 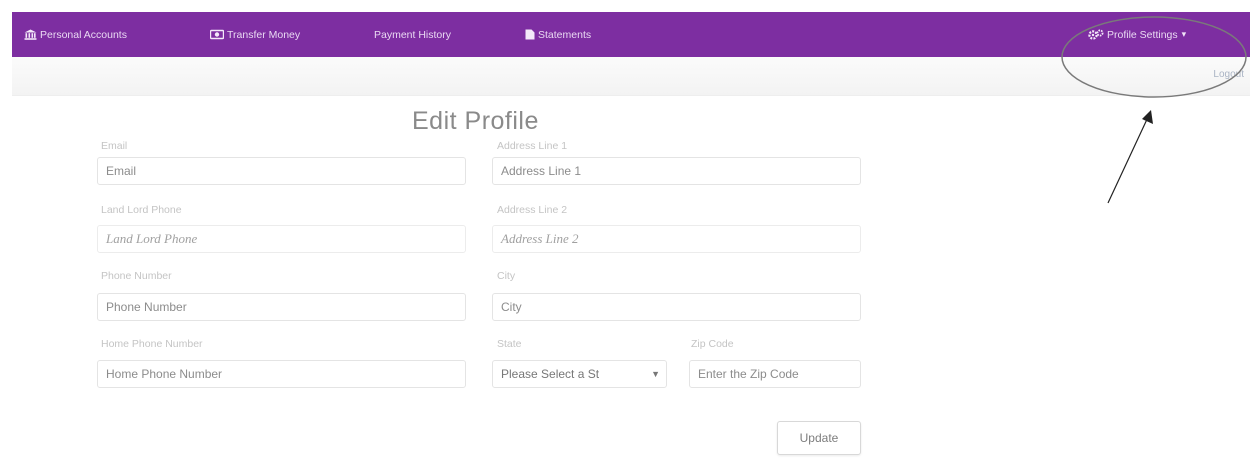 I want to click on nav-label: Payment History, so click(x=413, y=34).